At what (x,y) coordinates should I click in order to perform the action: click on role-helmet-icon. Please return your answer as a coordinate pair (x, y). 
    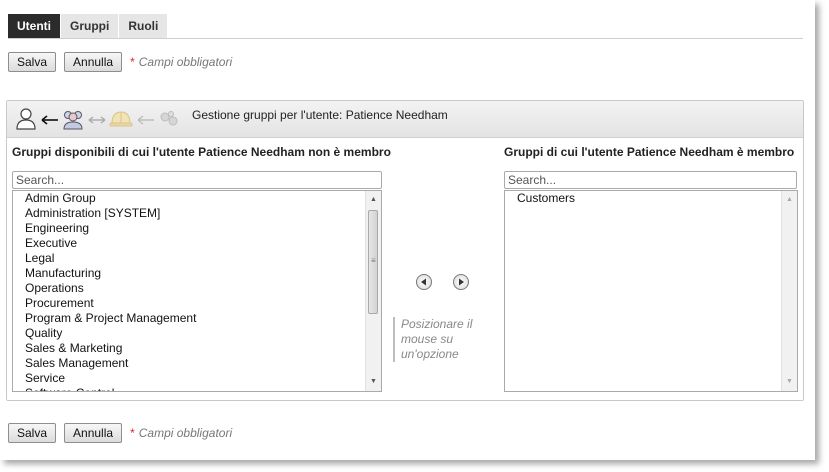
    Looking at the image, I should click on (121, 120).